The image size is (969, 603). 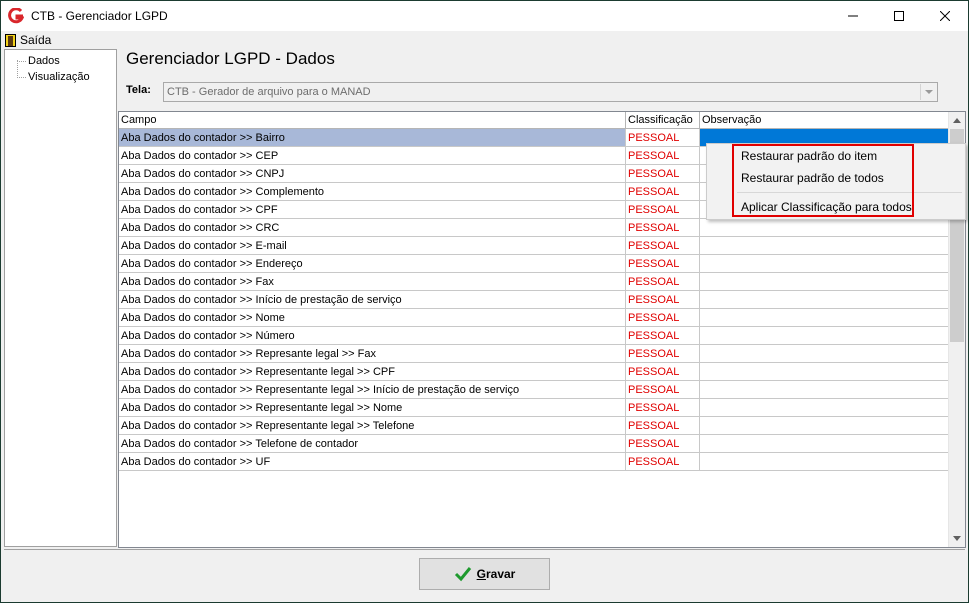 I want to click on cell-campo: Aba Dados do contador >> UF, so click(x=372, y=462).